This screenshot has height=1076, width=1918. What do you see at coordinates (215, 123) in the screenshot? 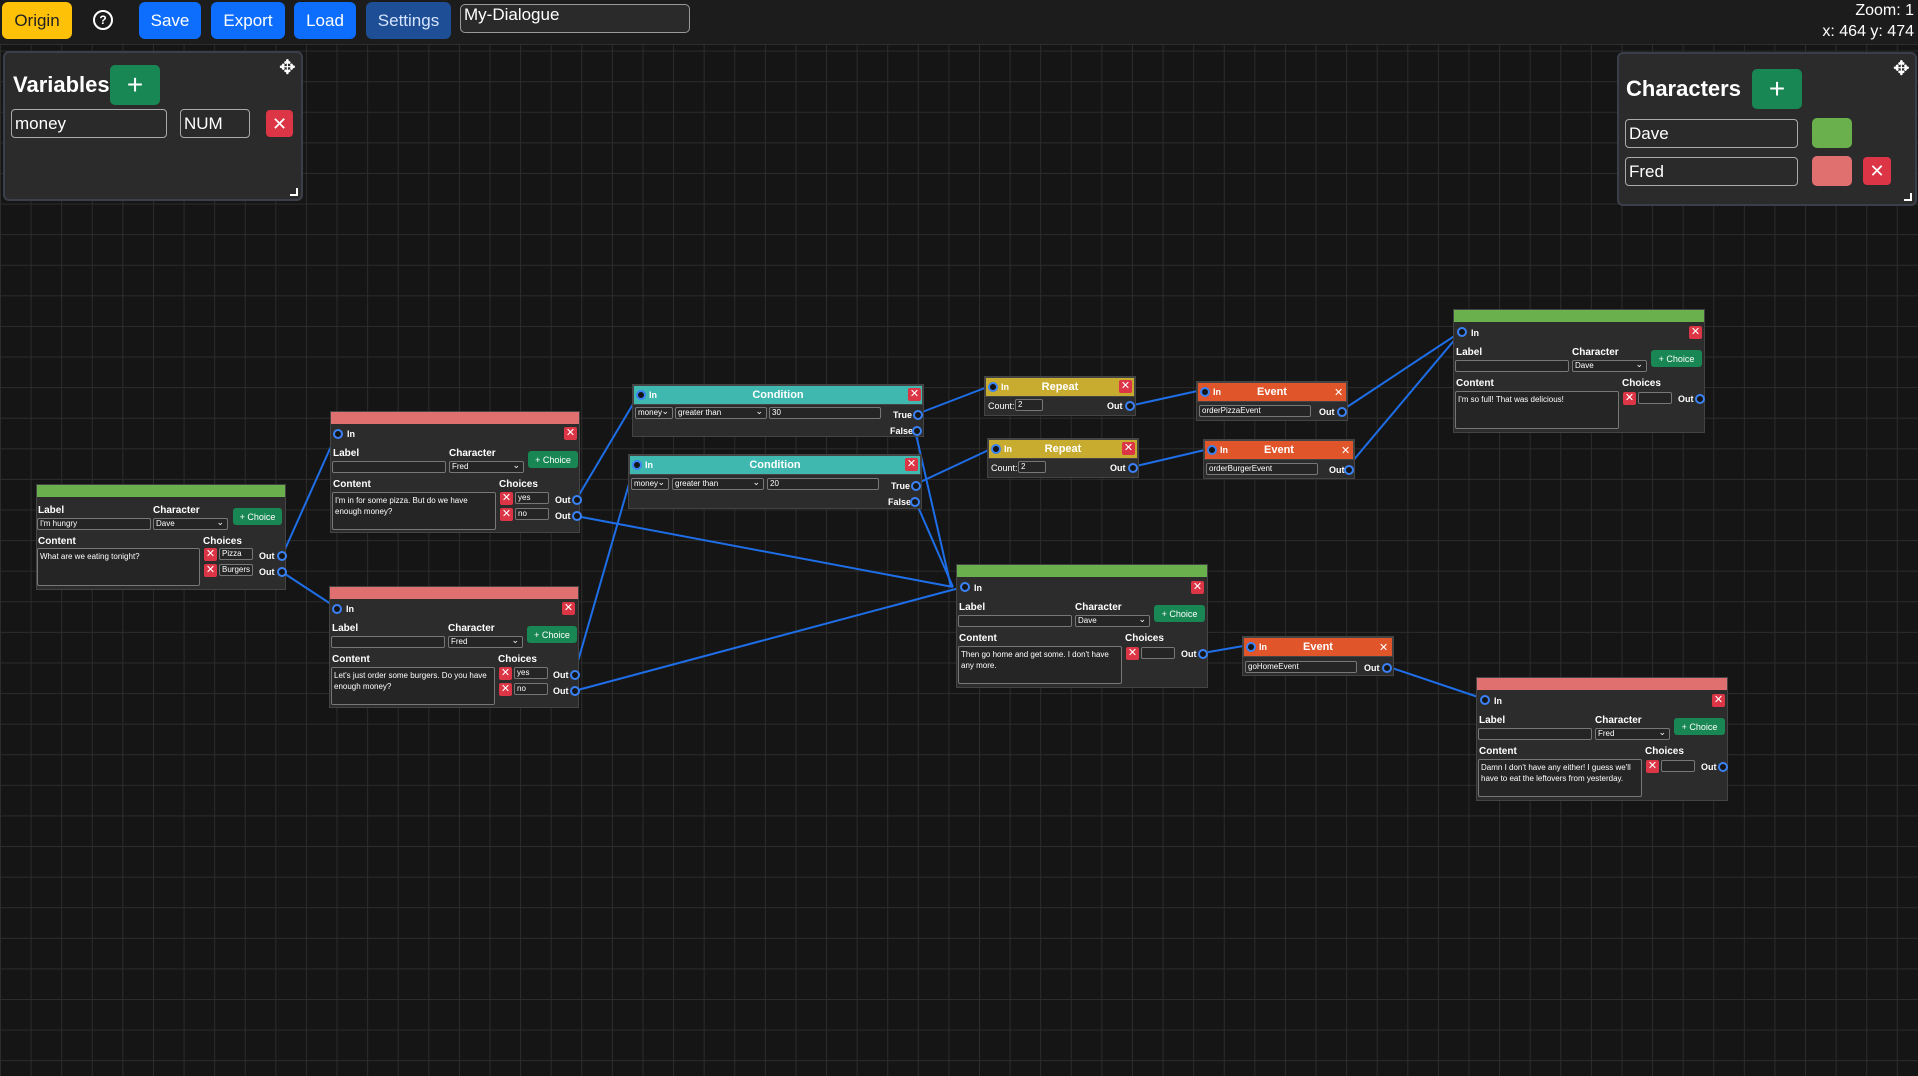
I see `variable-type-select: NUM` at bounding box center [215, 123].